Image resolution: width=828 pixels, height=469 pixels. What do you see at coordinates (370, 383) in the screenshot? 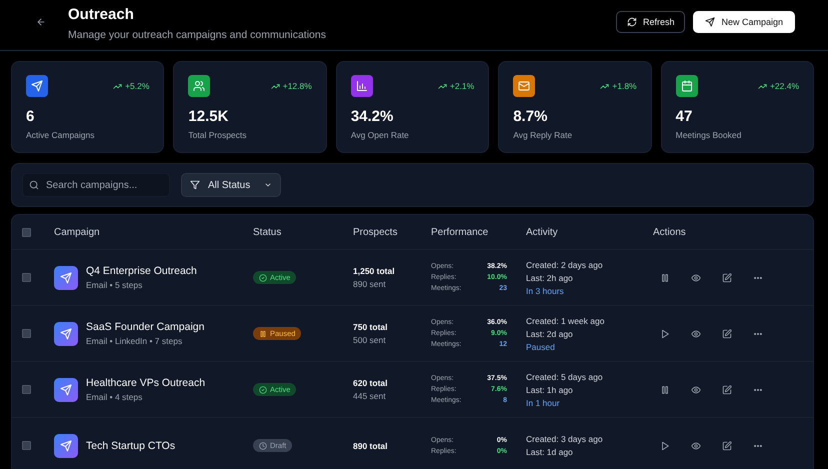
I see `prospects-total: 620 total` at bounding box center [370, 383].